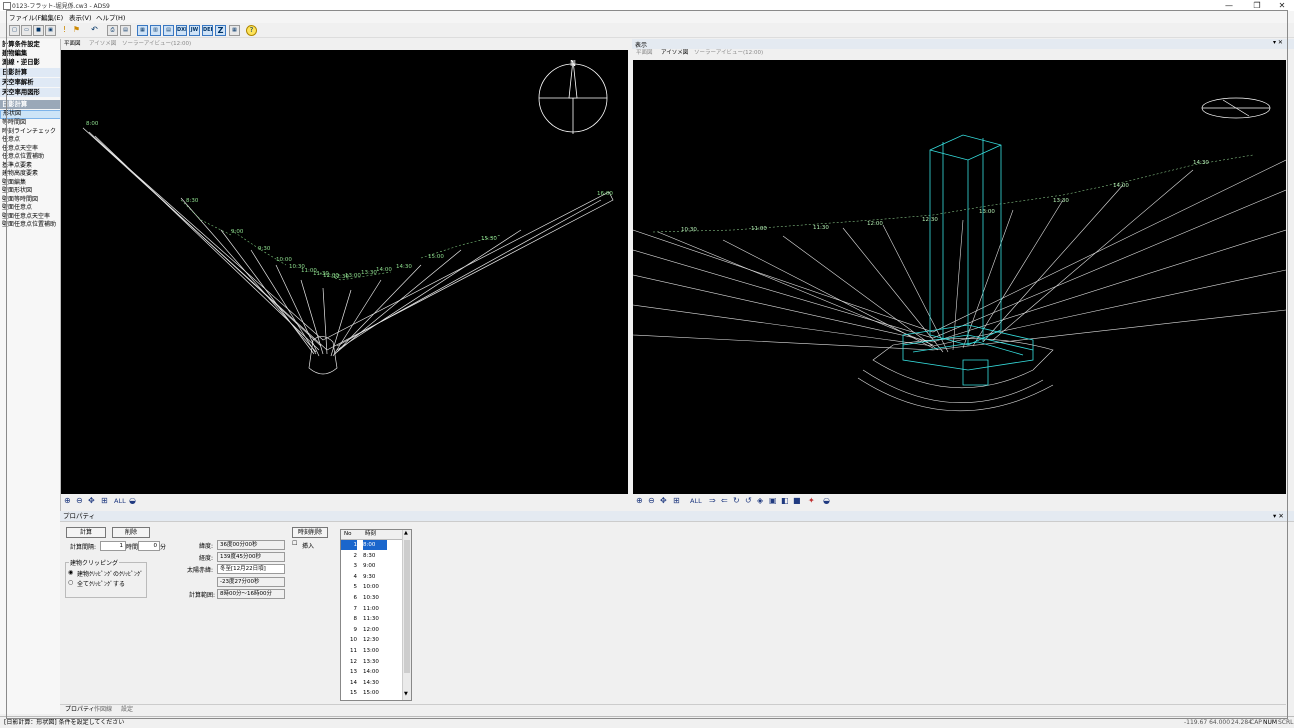  What do you see at coordinates (30, 166) in the screenshot?
I see `list-item: 基準点要素` at bounding box center [30, 166].